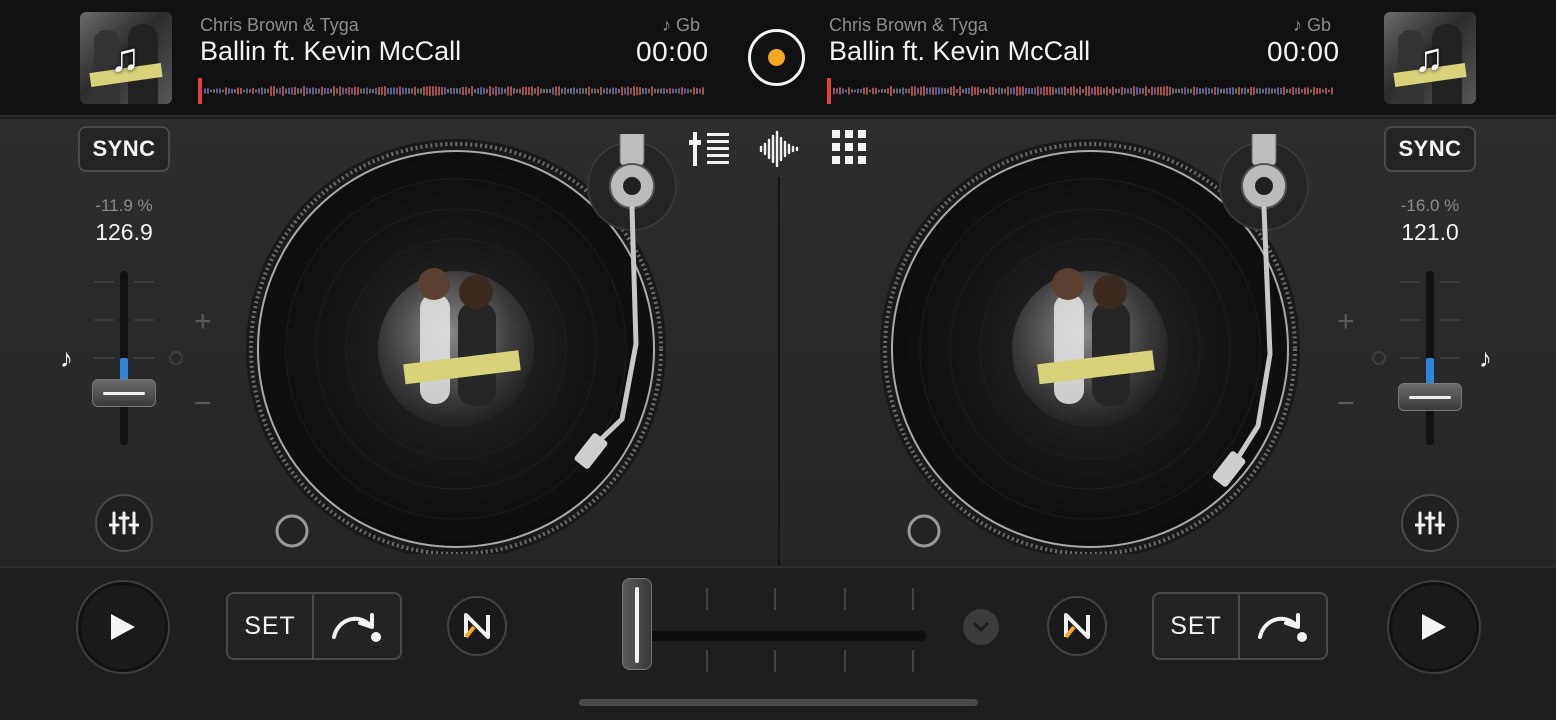  What do you see at coordinates (681, 25) in the screenshot?
I see `left-track-key: ♪ Gb` at bounding box center [681, 25].